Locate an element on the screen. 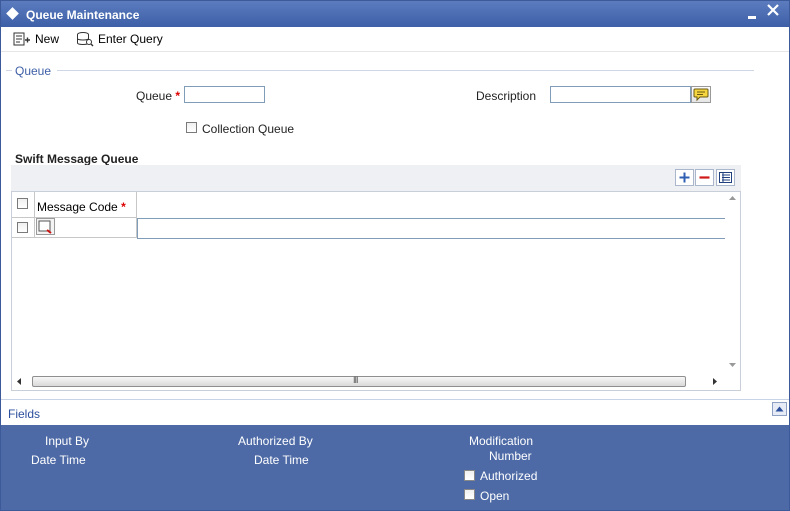 Image resolution: width=790 pixels, height=511 pixels. lookup-icon is located at coordinates (45, 227).